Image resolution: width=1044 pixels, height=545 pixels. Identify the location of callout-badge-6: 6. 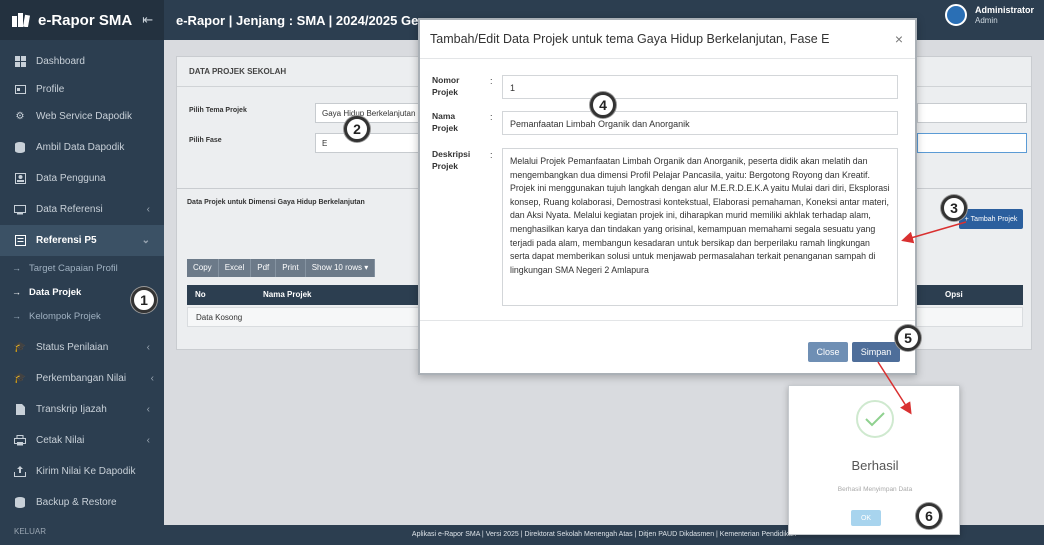
(929, 516).